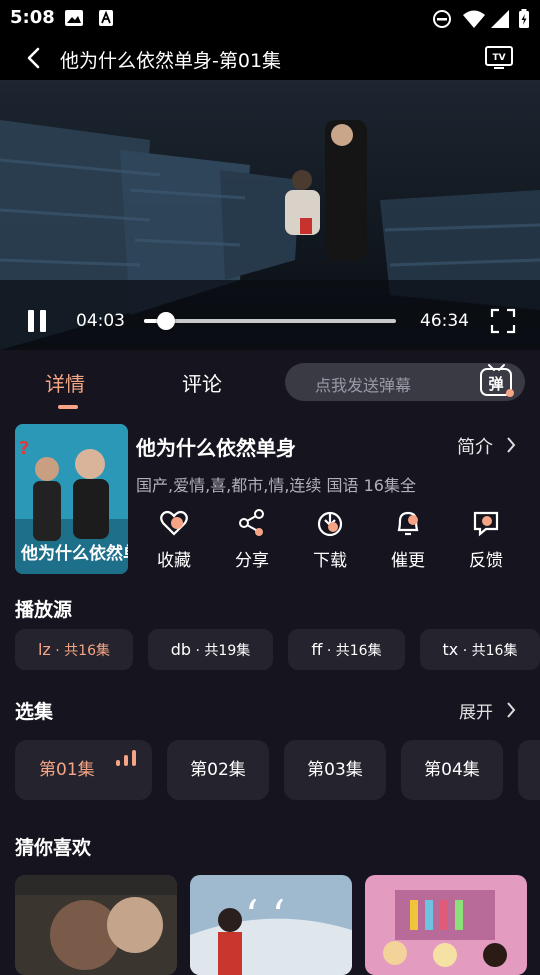 The height and width of the screenshot is (975, 540). I want to click on battery-icon, so click(524, 18).